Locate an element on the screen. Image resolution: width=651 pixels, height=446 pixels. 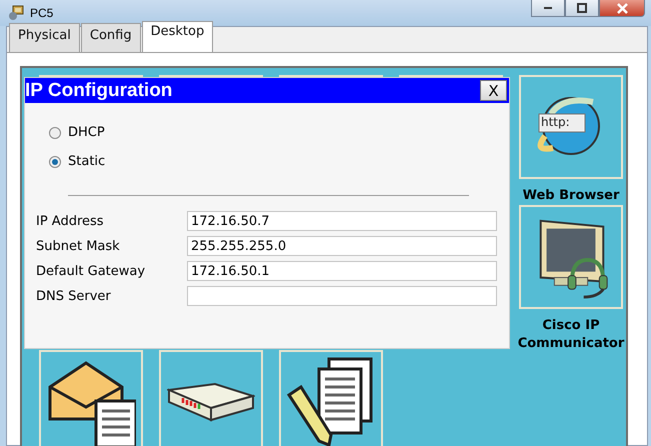
maximize-icon is located at coordinates (582, 8).